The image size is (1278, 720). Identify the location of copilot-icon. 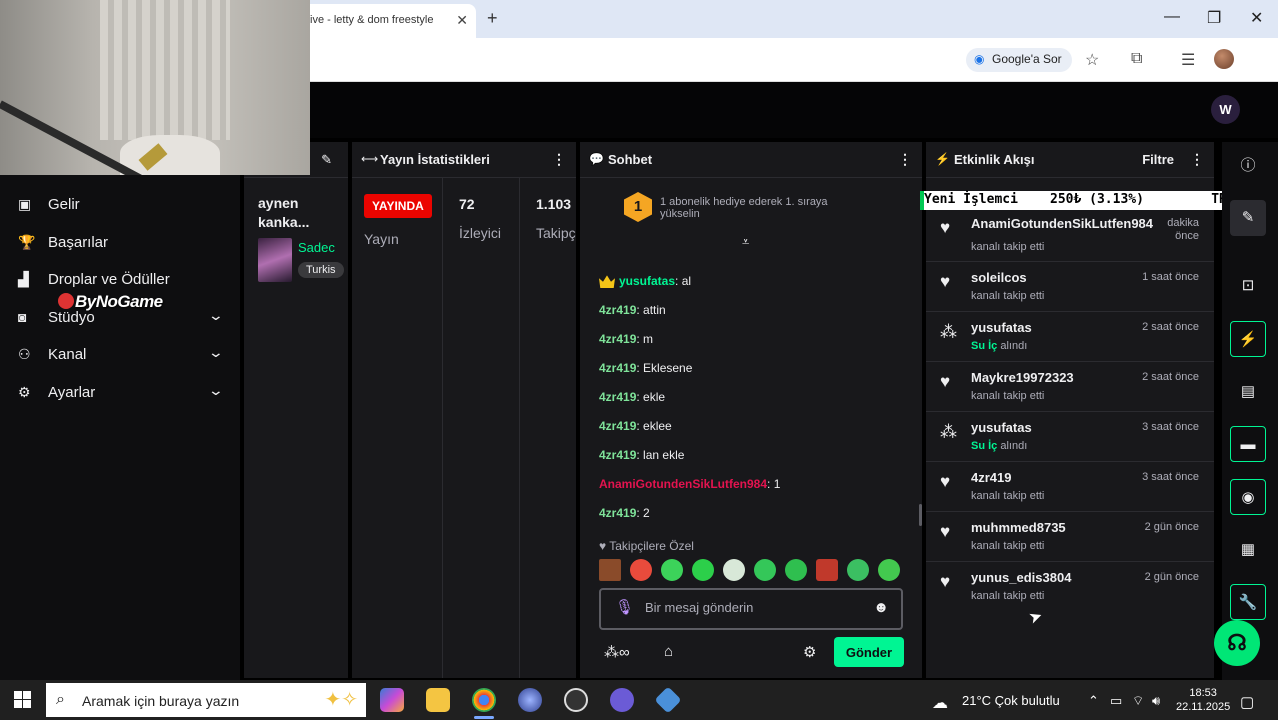
(392, 700).